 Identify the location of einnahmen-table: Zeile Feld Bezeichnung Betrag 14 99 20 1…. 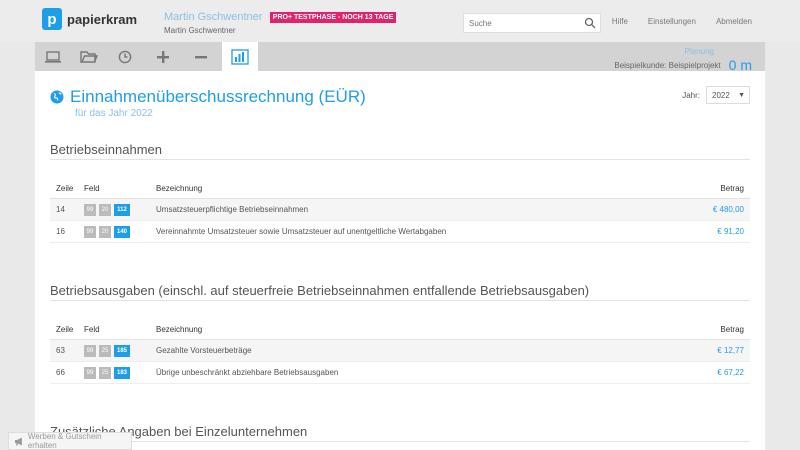
(400, 211).